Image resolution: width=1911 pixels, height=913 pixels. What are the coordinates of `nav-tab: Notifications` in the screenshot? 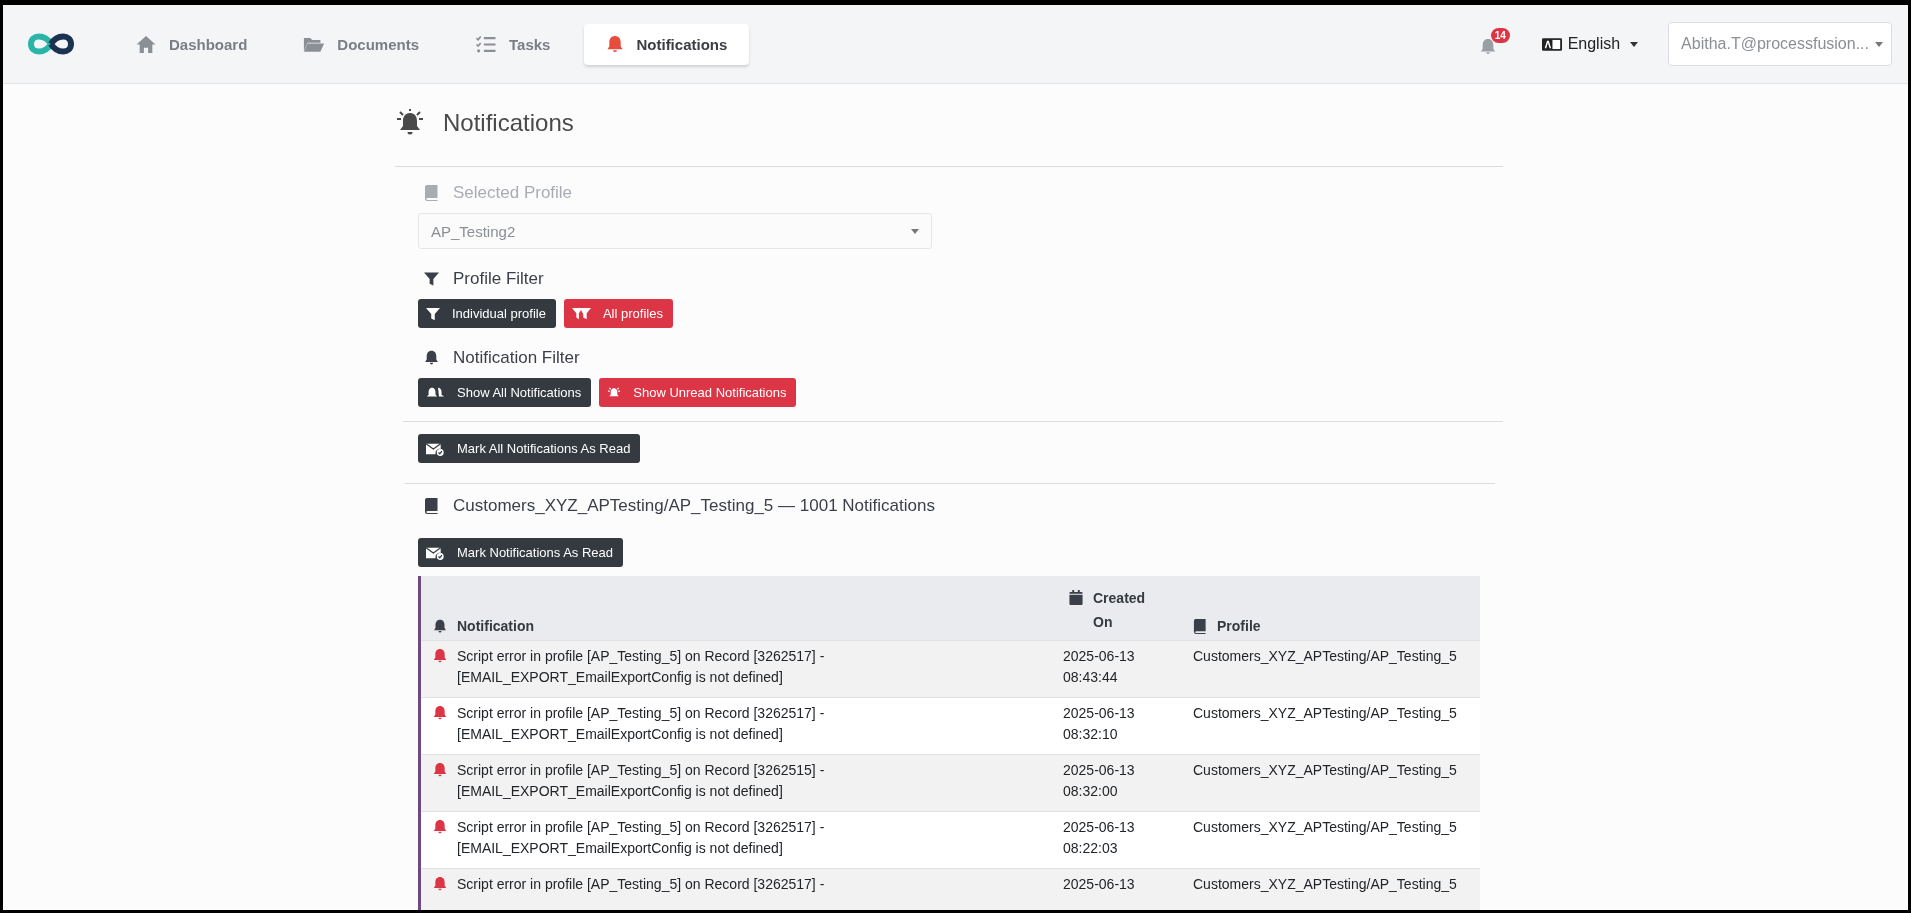 It's located at (667, 44).